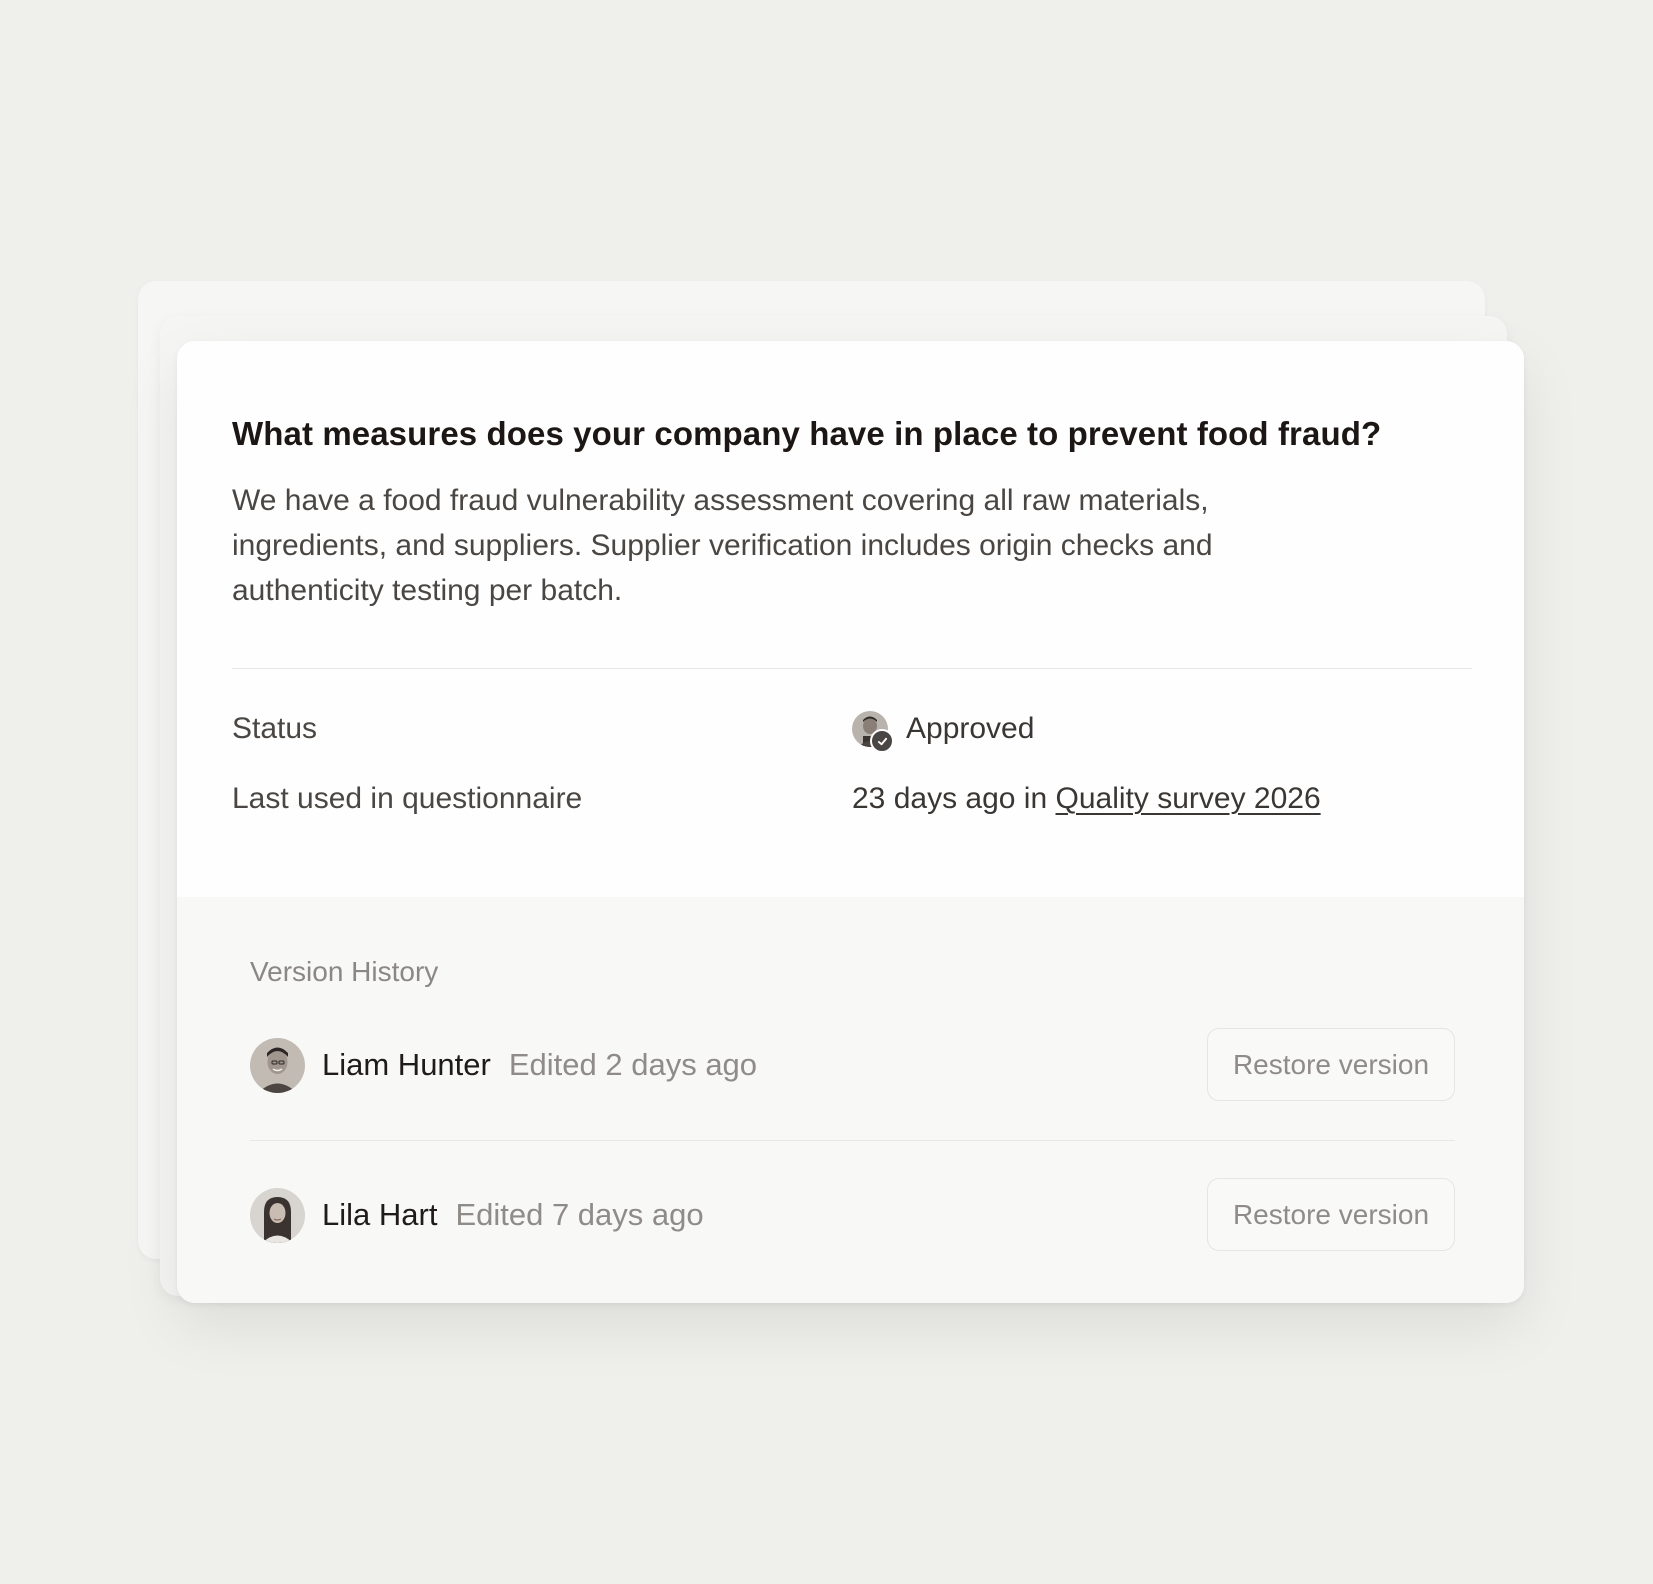  I want to click on approver-avatar, so click(873, 732).